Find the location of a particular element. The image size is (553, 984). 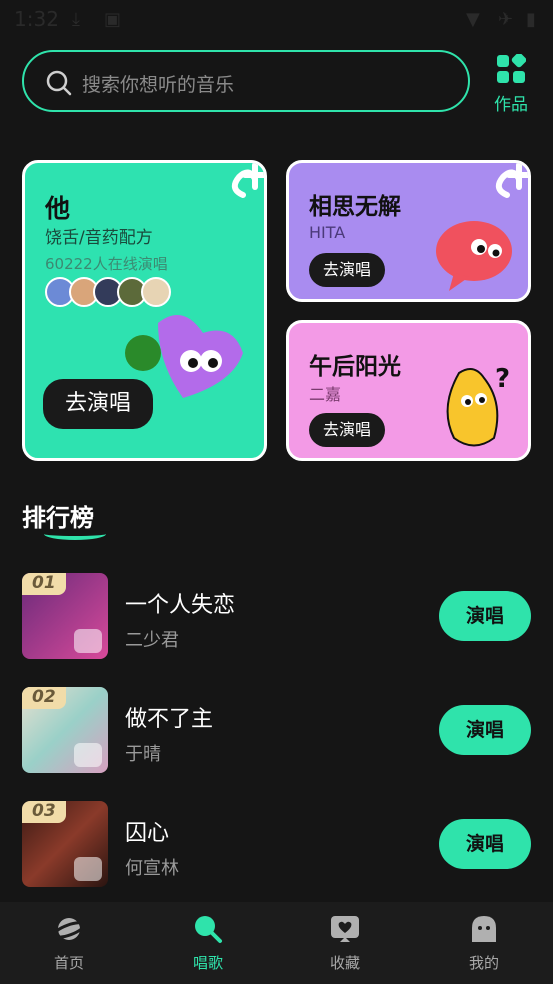

rank-number: 01 is located at coordinates (44, 584).